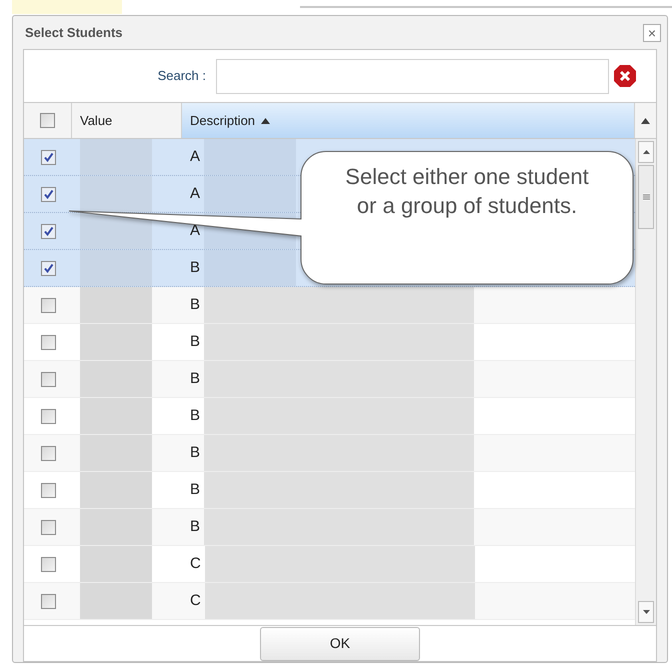 The height and width of the screenshot is (666, 672). I want to click on dialog-title: Select Students, so click(74, 33).